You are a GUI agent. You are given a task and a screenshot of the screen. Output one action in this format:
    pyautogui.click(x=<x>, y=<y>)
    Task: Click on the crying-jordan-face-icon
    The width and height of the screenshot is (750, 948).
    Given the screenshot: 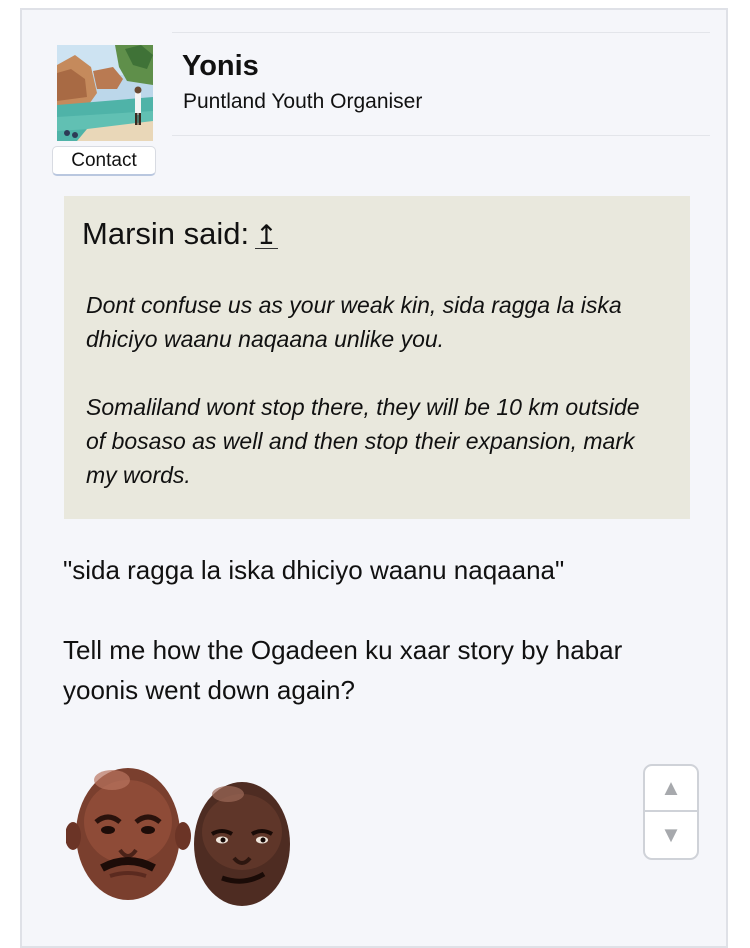 What is the action you would take?
    pyautogui.click(x=128, y=834)
    